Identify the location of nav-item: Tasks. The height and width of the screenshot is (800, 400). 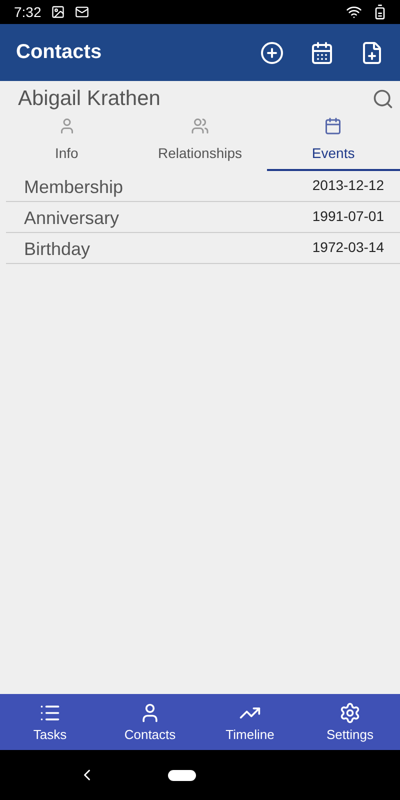
(50, 722).